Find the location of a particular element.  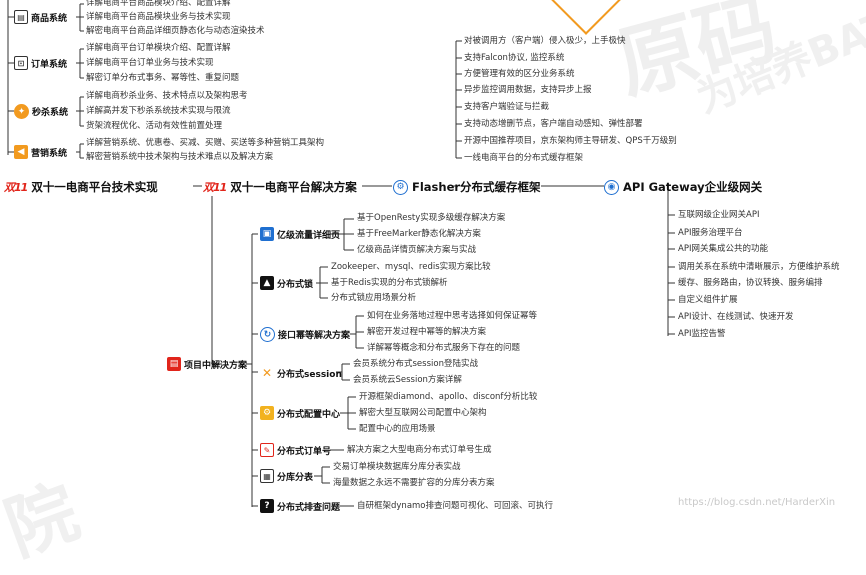

solutions-node: 双11 双十一电商平台解决方案 is located at coordinates (280, 187).